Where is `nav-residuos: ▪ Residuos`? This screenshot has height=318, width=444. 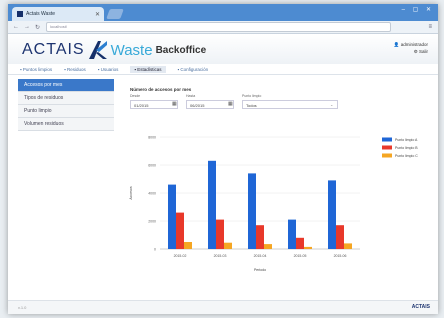 nav-residuos: ▪ Residuos is located at coordinates (75, 69).